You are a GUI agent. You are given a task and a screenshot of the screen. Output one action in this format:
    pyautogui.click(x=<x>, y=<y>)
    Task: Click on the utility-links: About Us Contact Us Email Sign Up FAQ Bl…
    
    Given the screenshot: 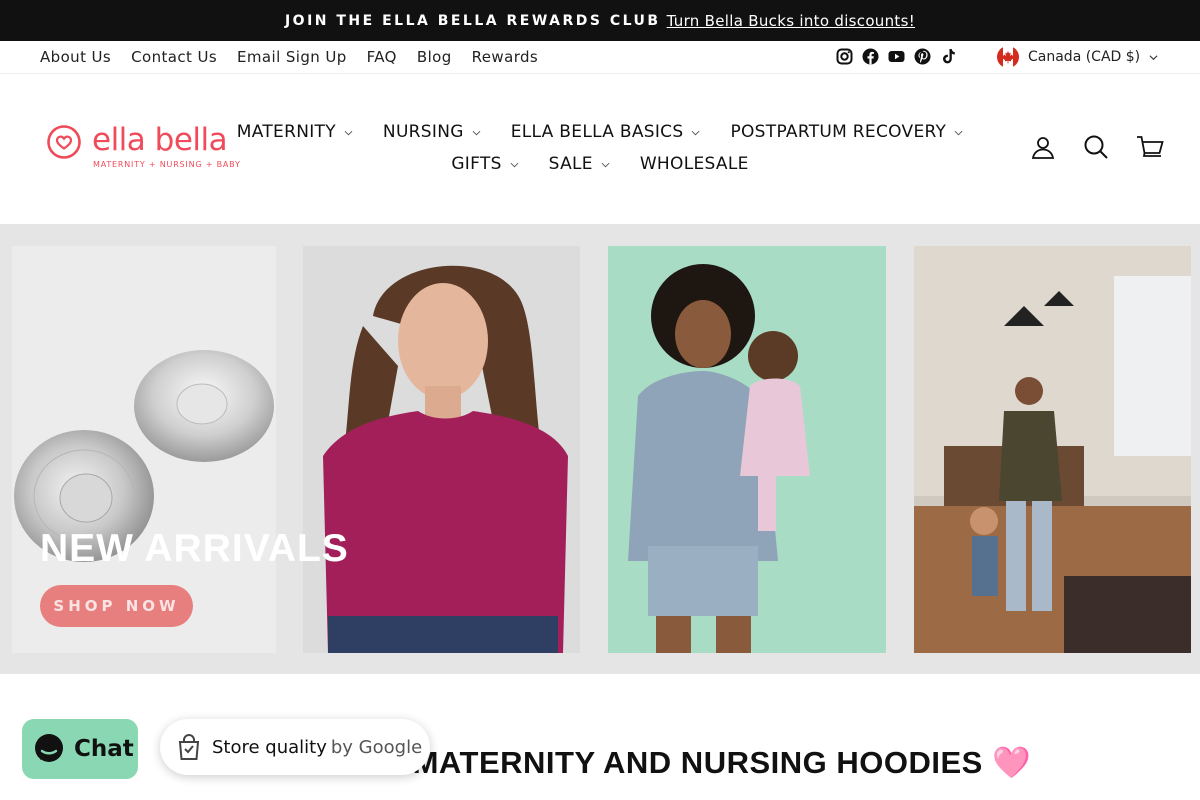 What is the action you would take?
    pyautogui.click(x=289, y=57)
    